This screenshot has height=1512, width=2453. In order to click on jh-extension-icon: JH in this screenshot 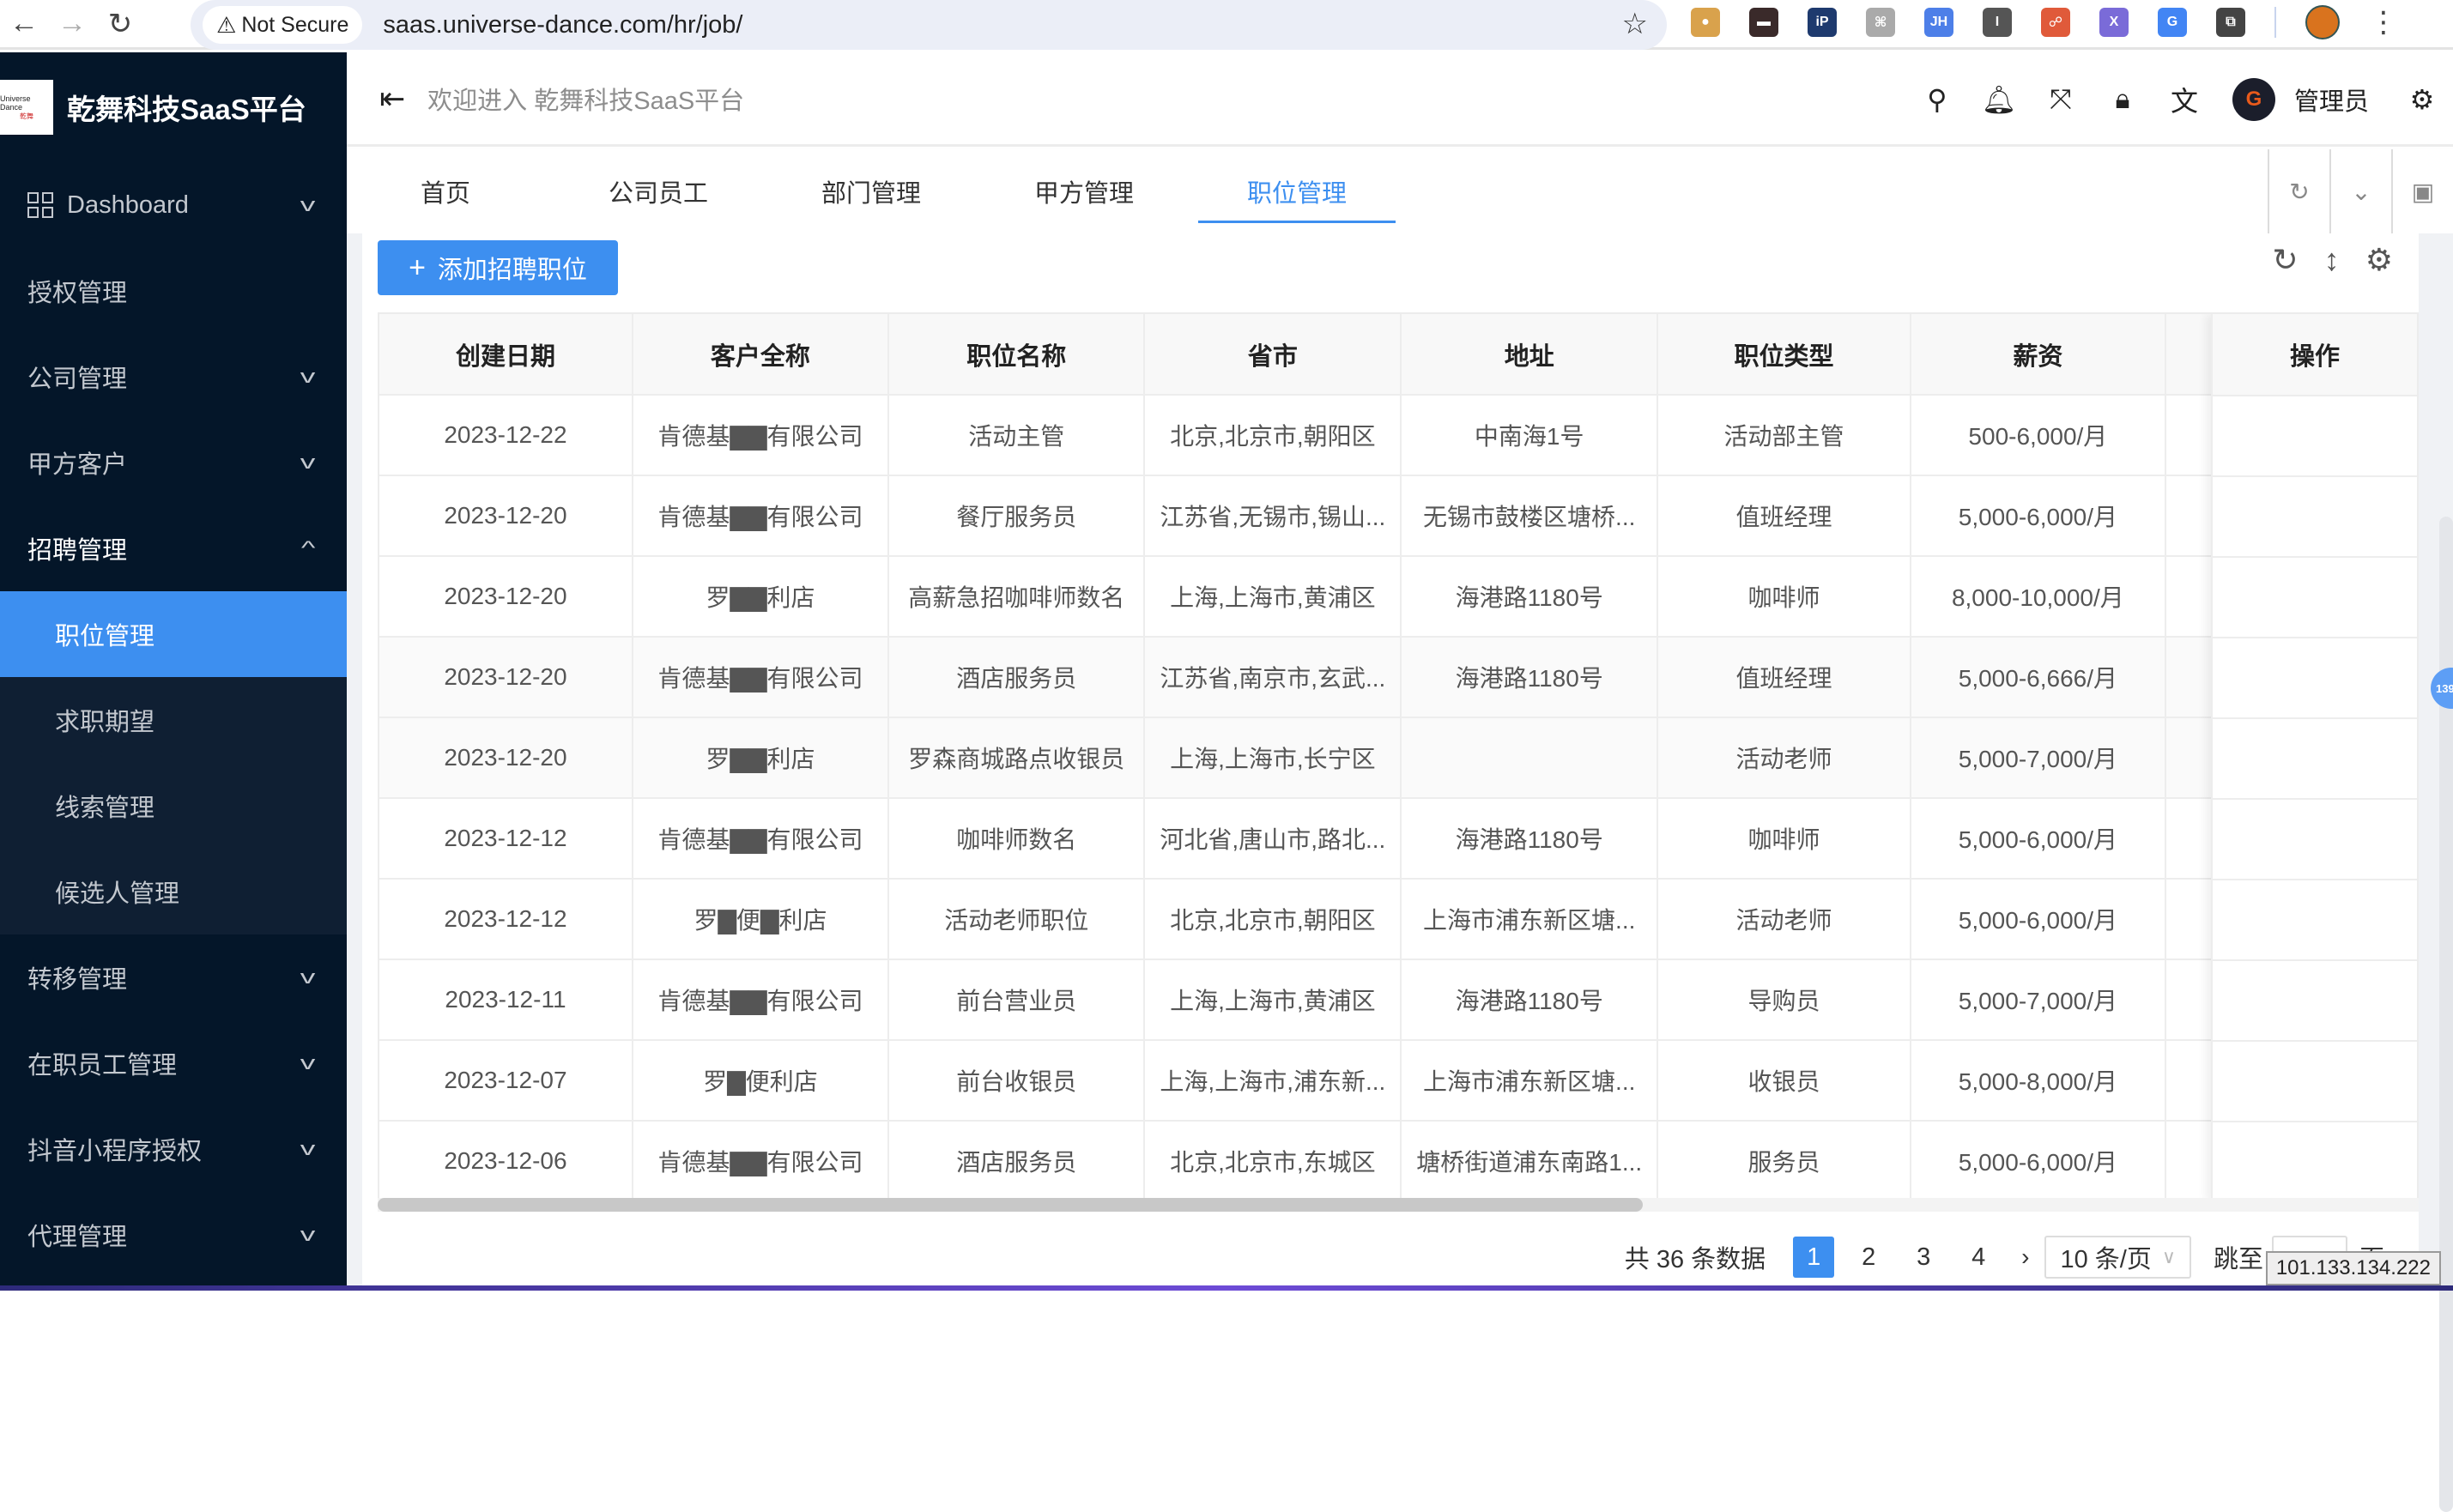, I will do `click(1938, 22)`.